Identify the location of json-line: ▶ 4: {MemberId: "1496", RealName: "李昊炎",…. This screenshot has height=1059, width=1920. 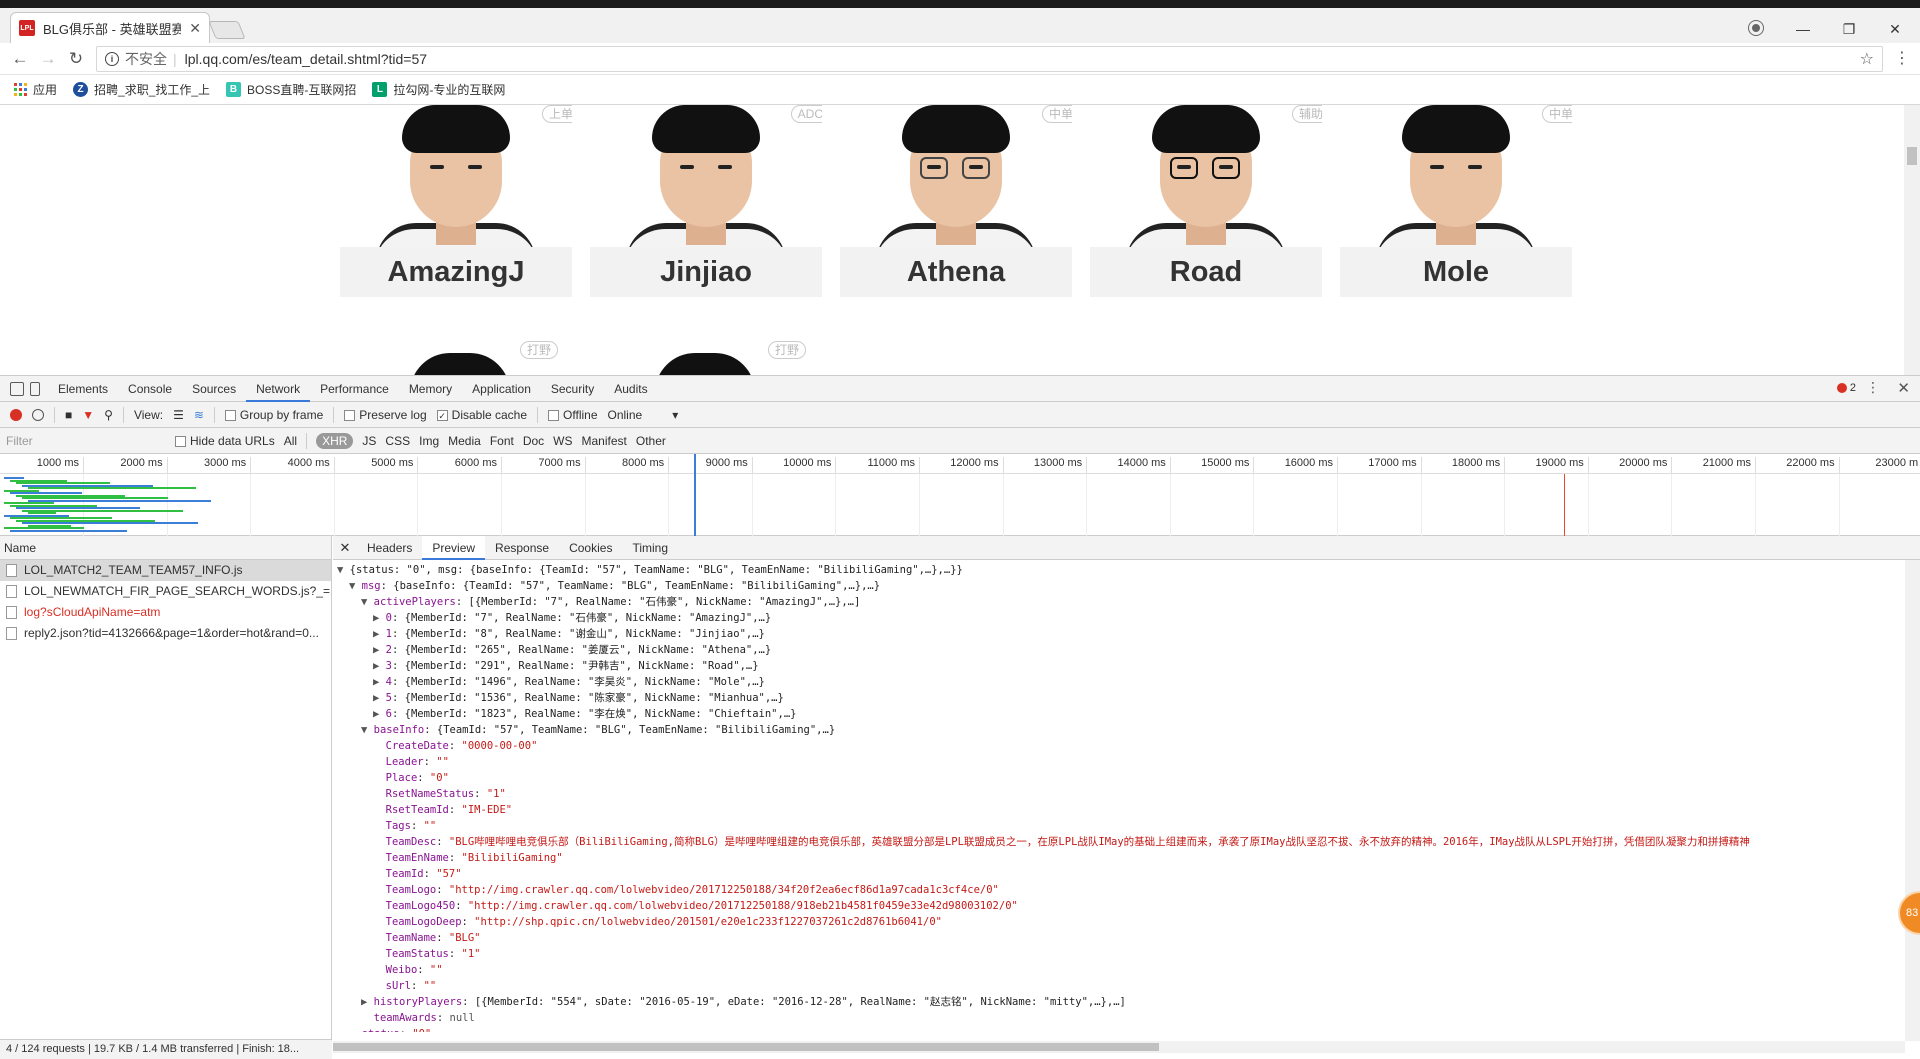
(1119, 682).